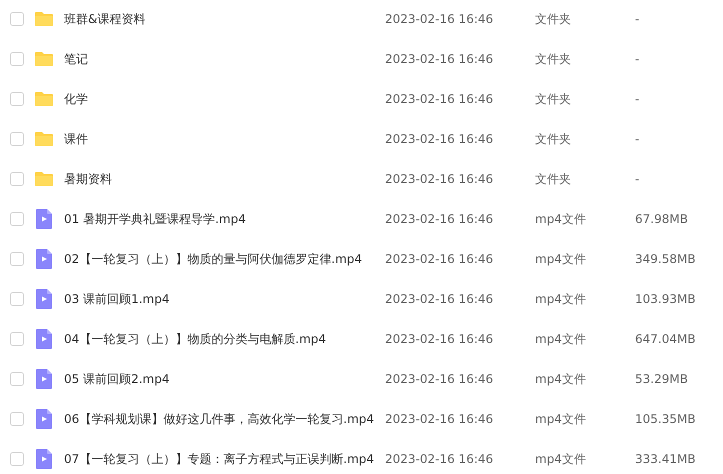 This screenshot has width=723, height=474. I want to click on file-name: 化学, so click(224, 99).